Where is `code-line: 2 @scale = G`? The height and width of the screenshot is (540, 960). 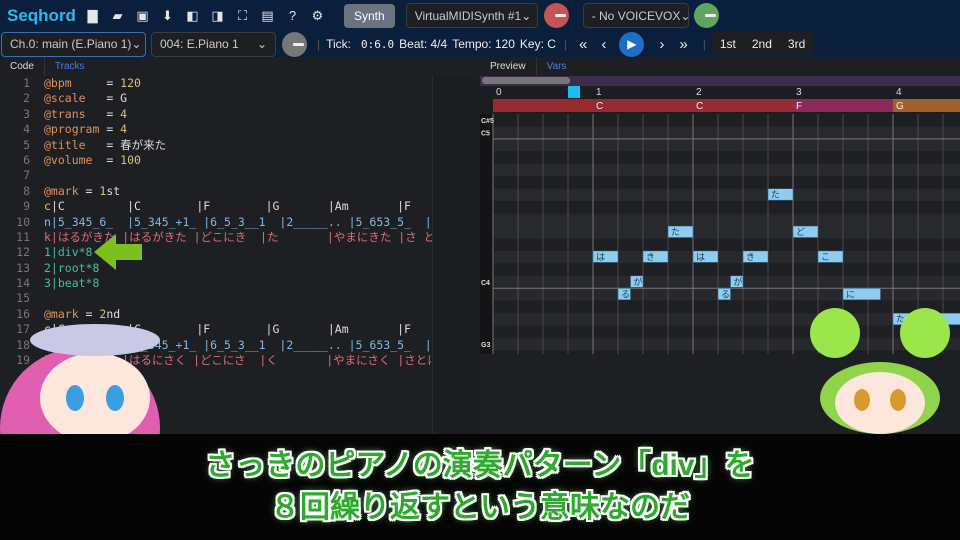
code-line: 2 @scale = G is located at coordinates (216, 98).